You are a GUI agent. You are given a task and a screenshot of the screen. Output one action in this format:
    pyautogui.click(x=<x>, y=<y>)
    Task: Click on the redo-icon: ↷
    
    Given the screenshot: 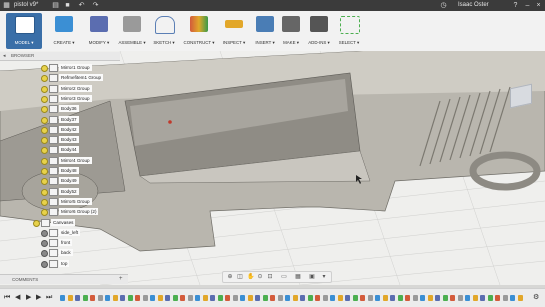 What is the action you would take?
    pyautogui.click(x=95, y=5)
    